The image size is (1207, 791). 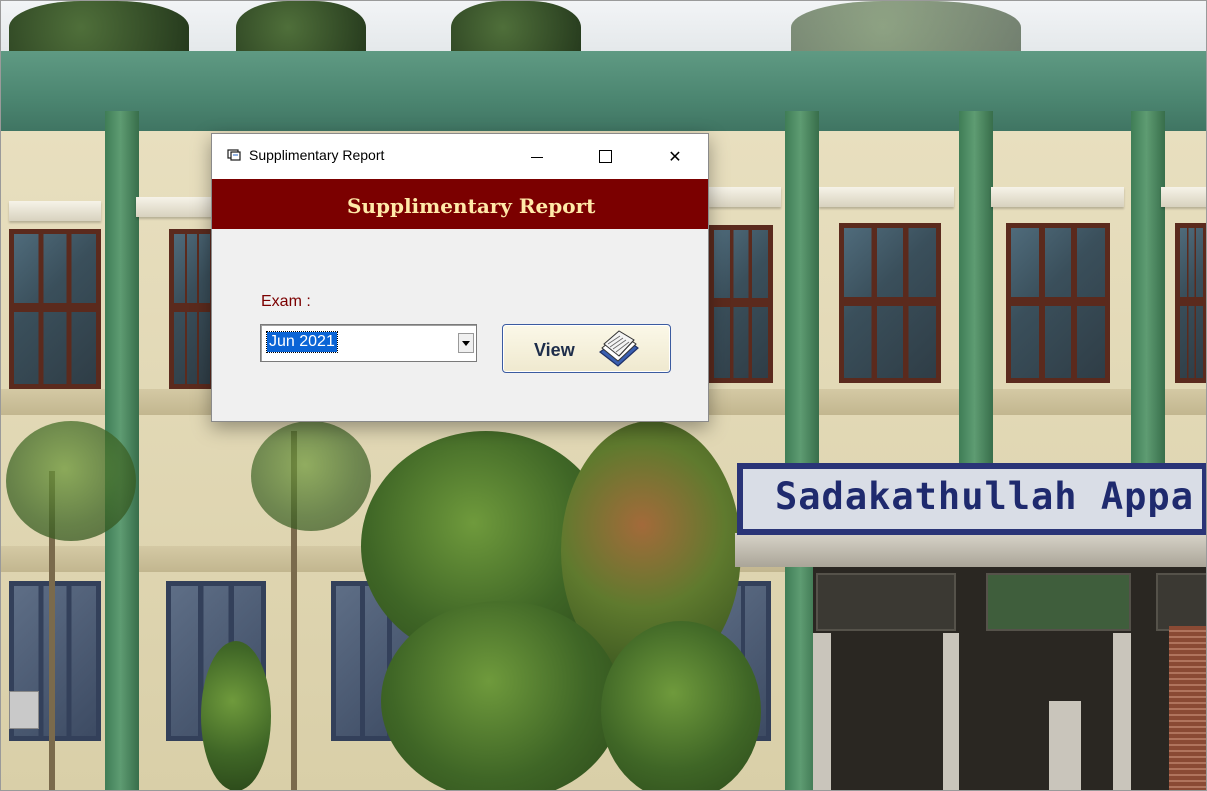 I want to click on view-button: View, so click(x=586, y=348).